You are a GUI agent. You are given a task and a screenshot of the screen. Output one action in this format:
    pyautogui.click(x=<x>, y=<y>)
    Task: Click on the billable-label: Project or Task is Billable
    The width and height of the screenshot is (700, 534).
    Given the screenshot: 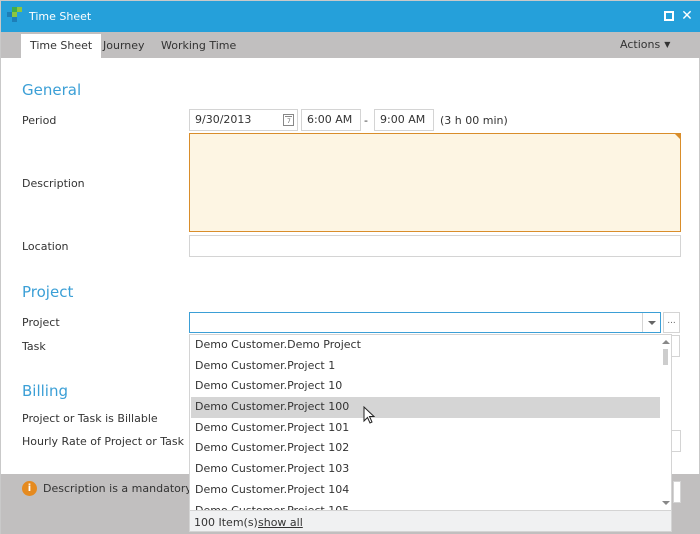 What is the action you would take?
    pyautogui.click(x=90, y=418)
    